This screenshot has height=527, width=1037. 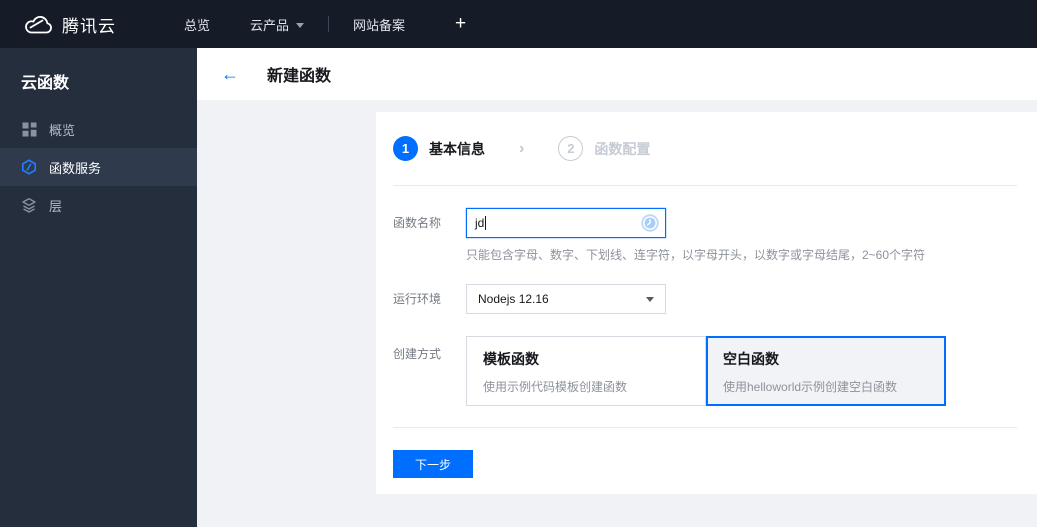 I want to click on text-cursor, so click(x=486, y=223).